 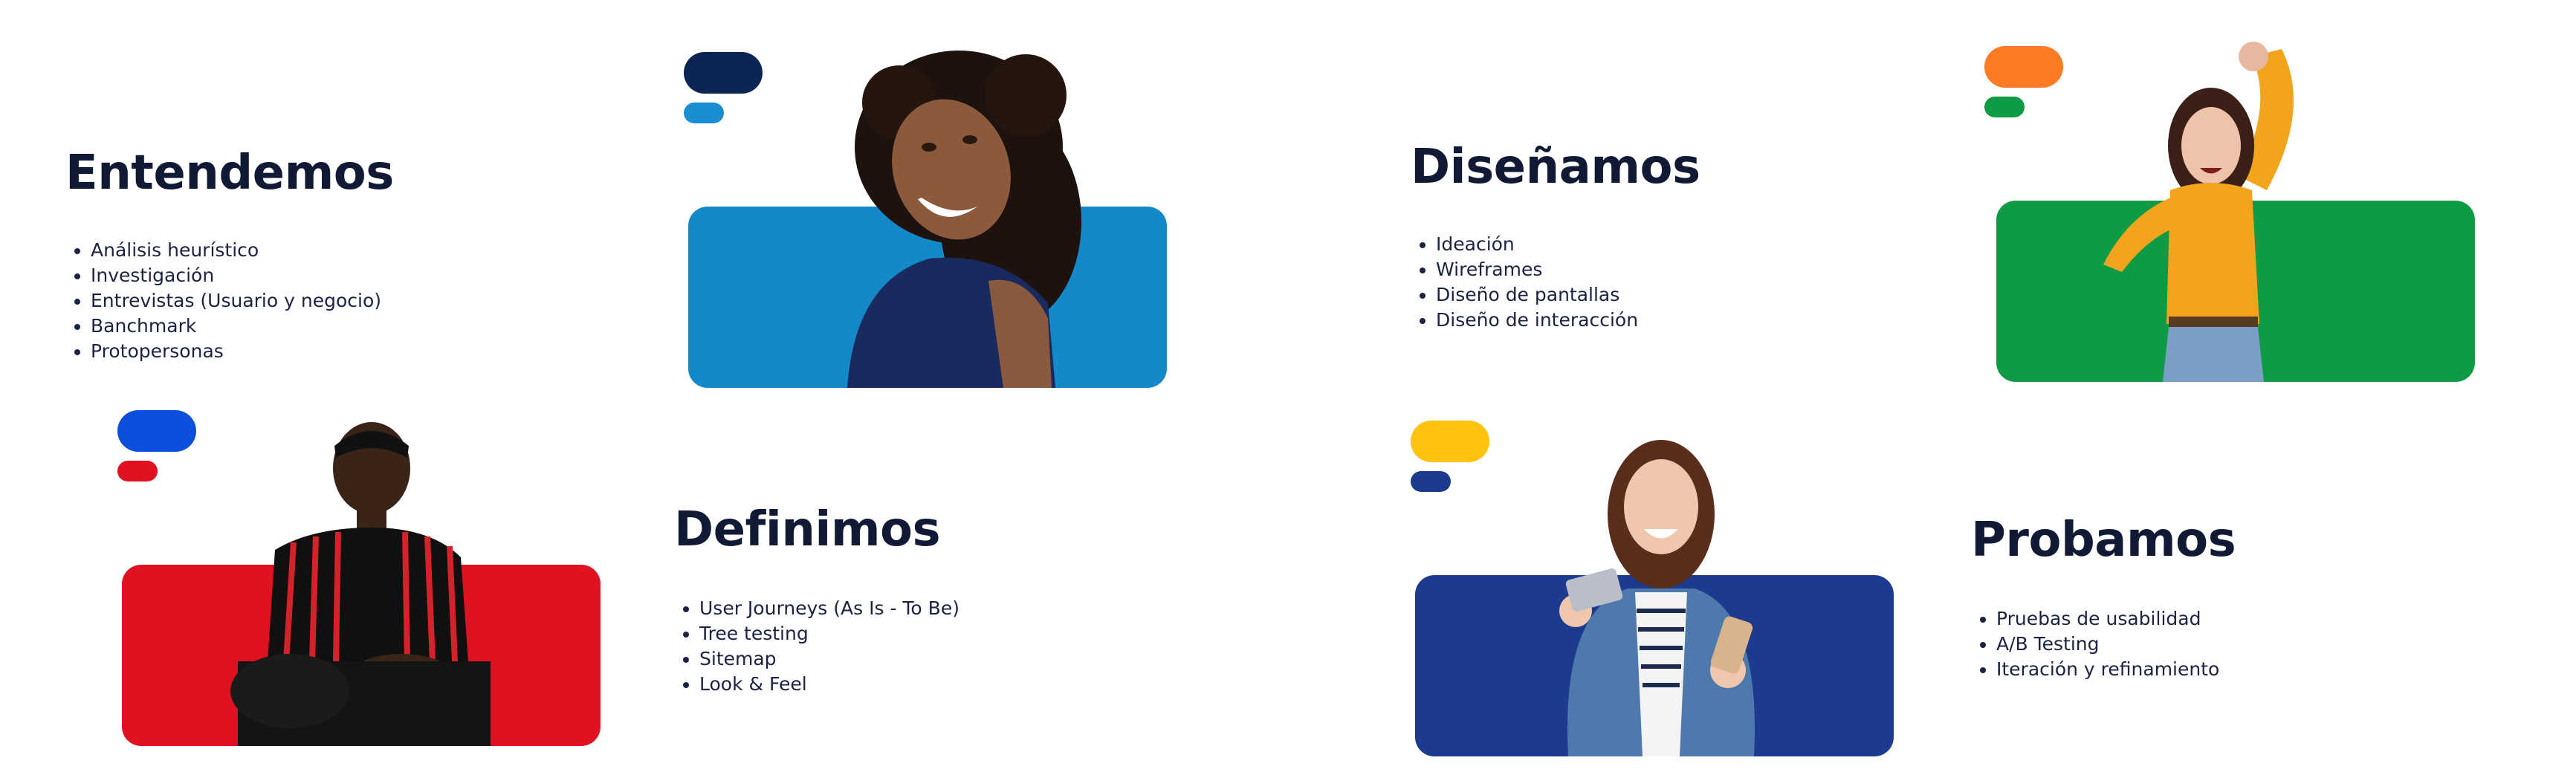 I want to click on list-item: Banchmark, so click(x=236, y=326).